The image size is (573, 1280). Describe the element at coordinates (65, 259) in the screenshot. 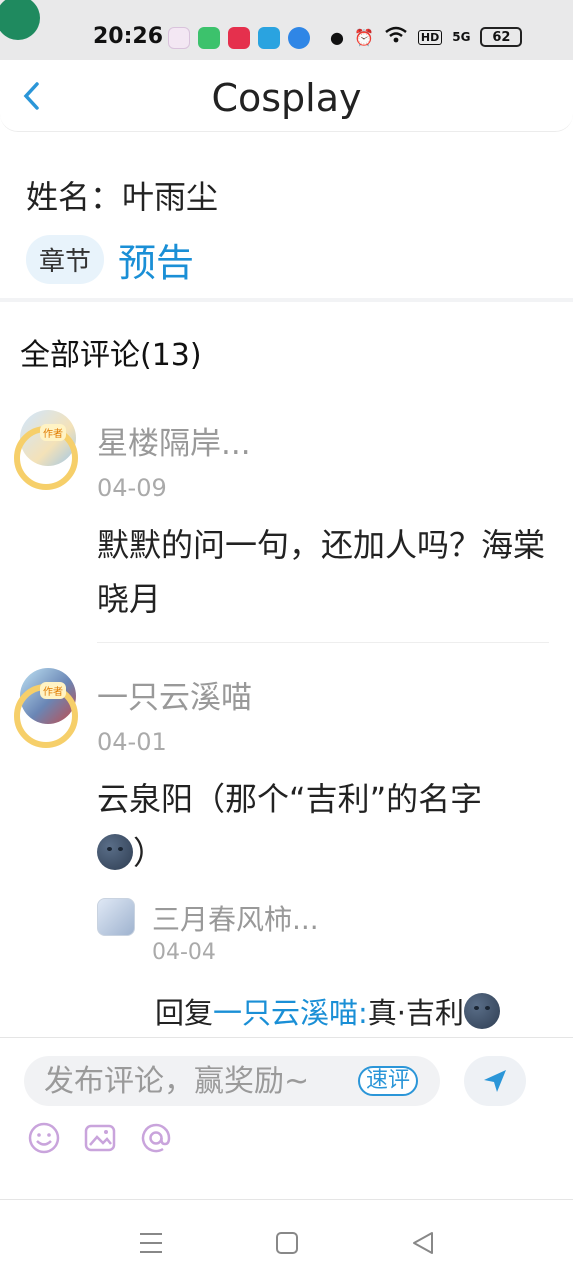

I see `chapter-label: 章节` at that location.